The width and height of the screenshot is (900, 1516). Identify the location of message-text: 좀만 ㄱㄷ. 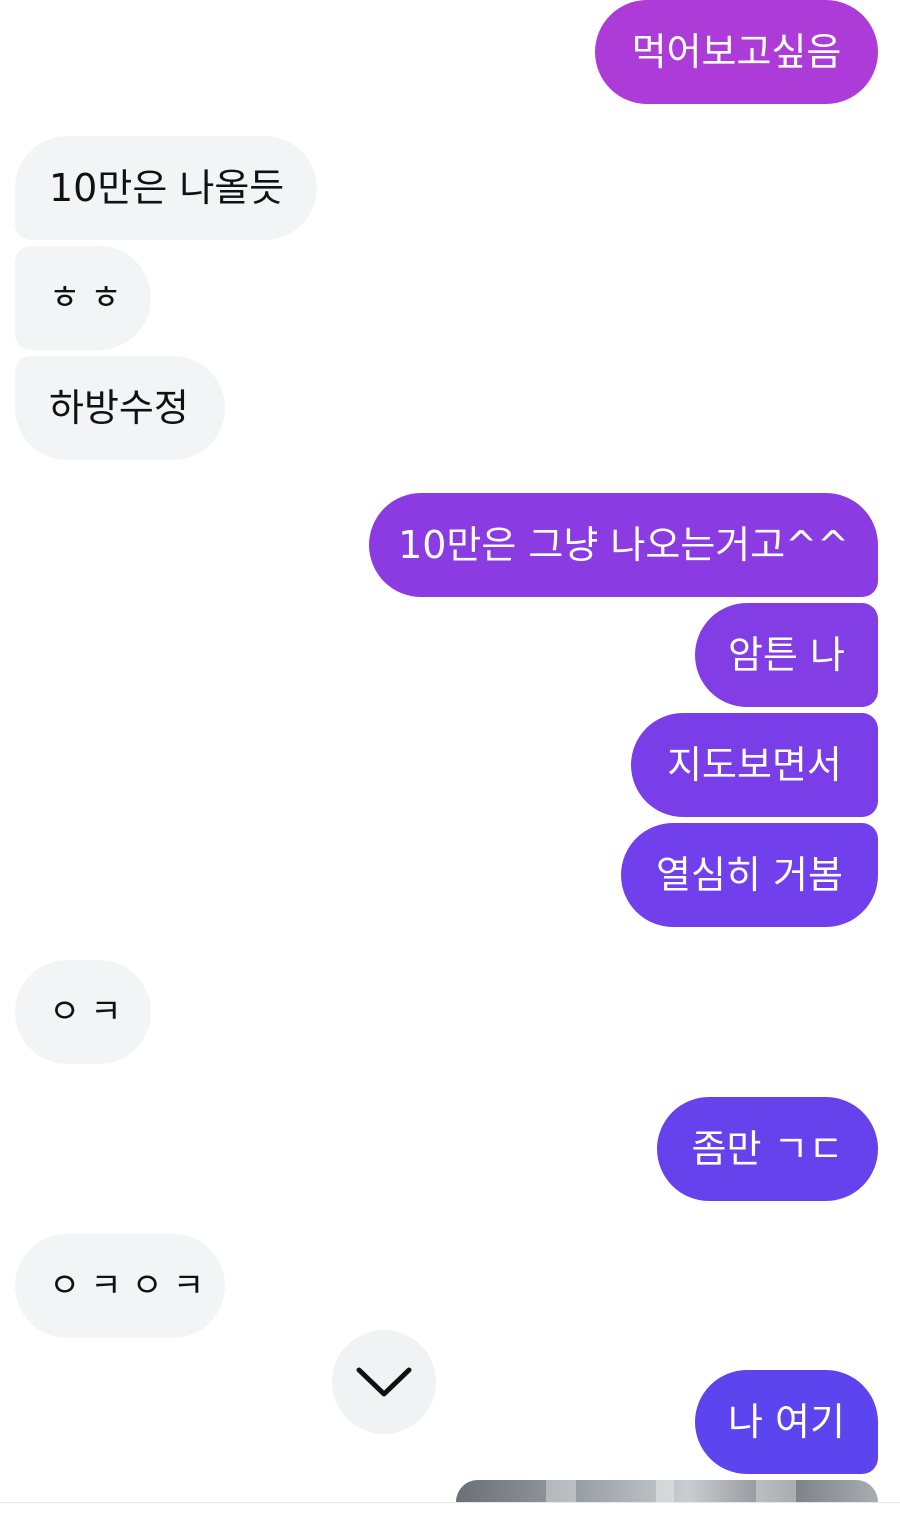
(767, 1149).